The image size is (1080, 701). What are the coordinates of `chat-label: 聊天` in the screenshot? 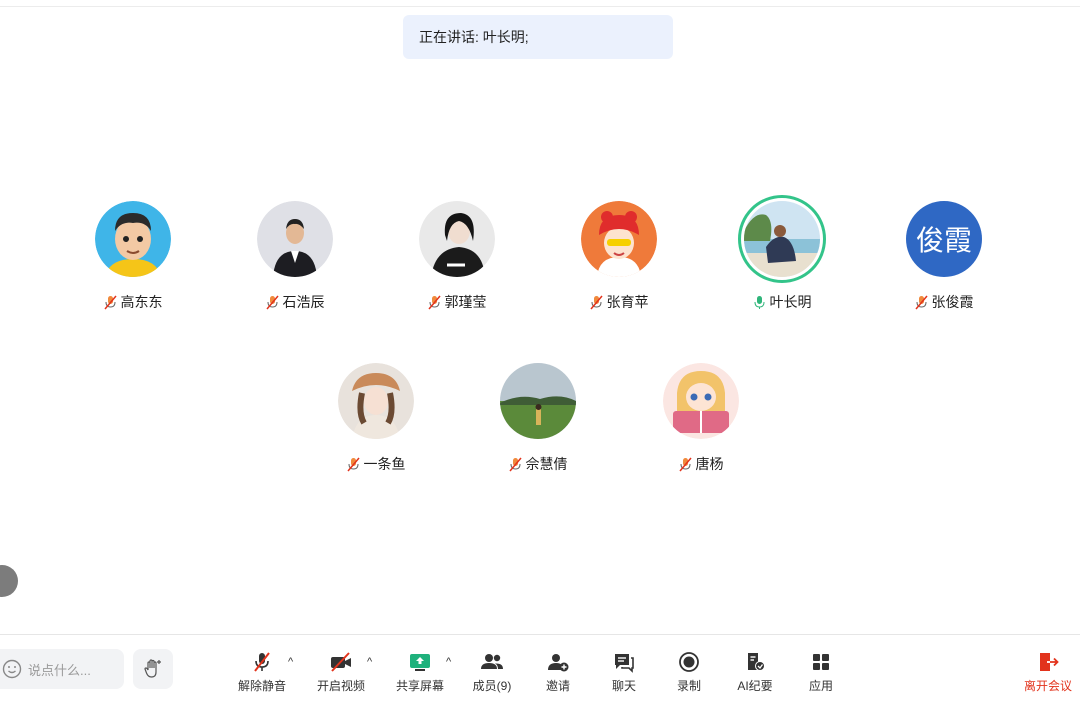 It's located at (623, 686).